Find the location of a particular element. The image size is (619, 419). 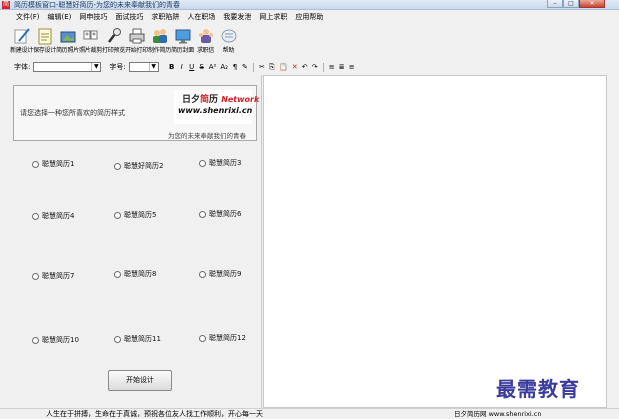

start-design-button: 开始设计 is located at coordinates (140, 380).